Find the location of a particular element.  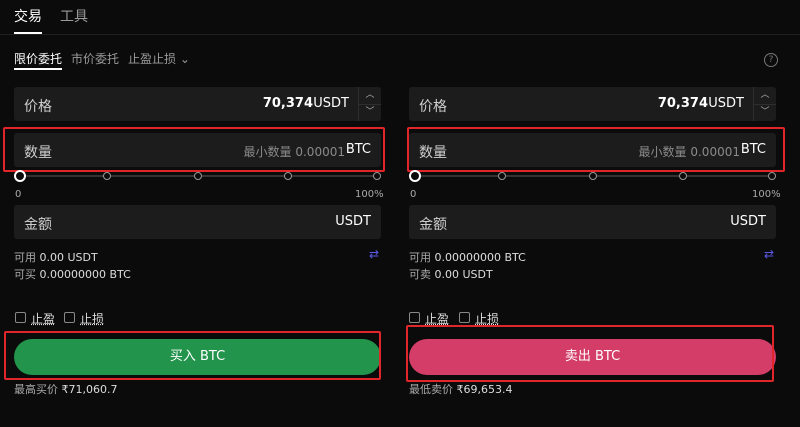

chevron-down-icon: ⌄ is located at coordinates (184, 59).